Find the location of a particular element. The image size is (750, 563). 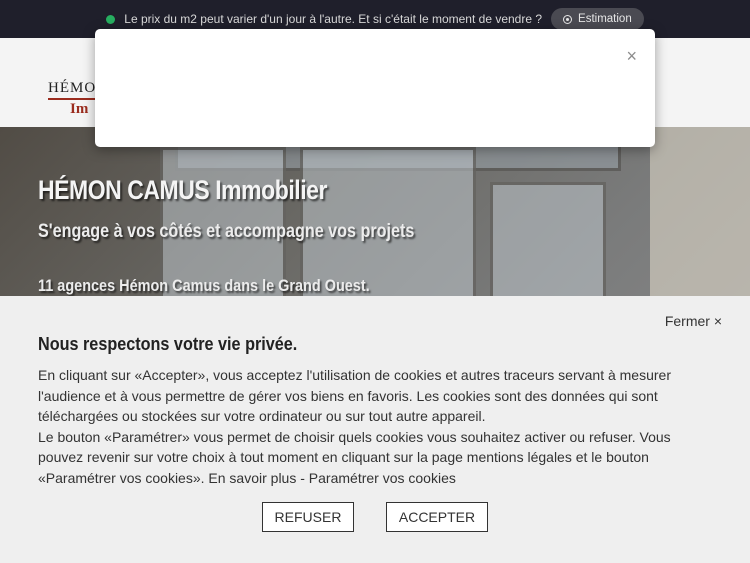

target-icon is located at coordinates (568, 19).